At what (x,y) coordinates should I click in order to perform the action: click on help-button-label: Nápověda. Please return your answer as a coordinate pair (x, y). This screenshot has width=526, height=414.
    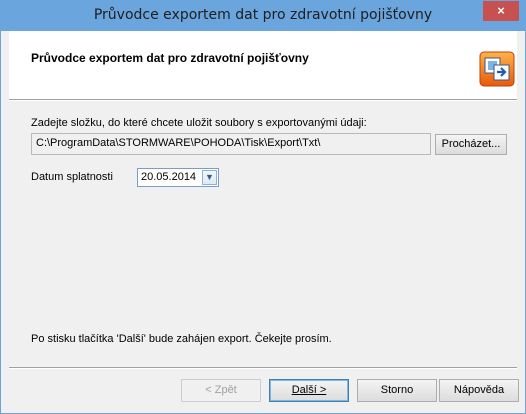
    Looking at the image, I should click on (479, 390).